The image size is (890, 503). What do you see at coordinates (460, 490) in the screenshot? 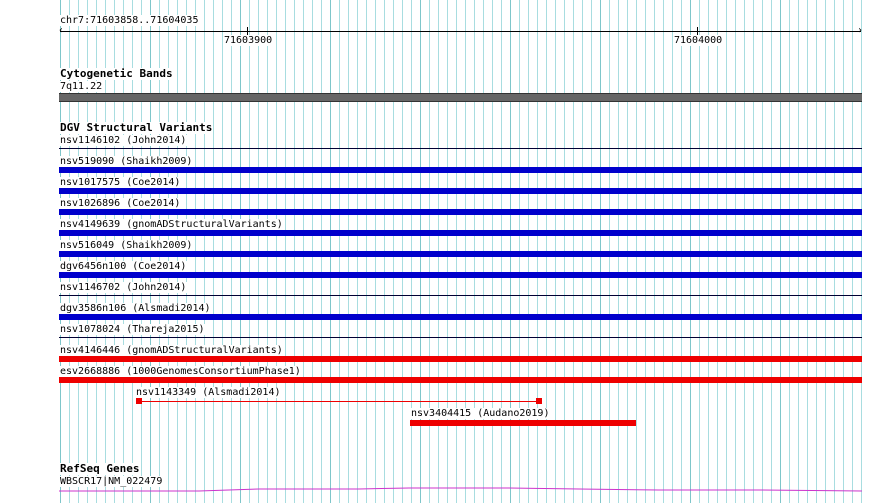
I see `refseq-gene-line` at bounding box center [460, 490].